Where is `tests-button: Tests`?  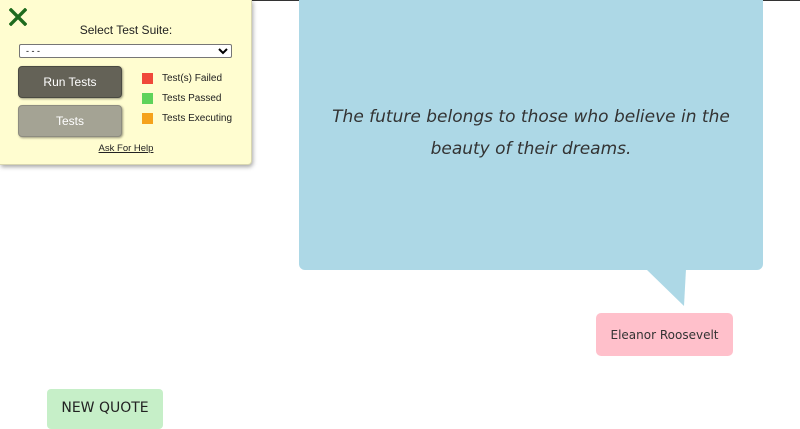
tests-button: Tests is located at coordinates (70, 121).